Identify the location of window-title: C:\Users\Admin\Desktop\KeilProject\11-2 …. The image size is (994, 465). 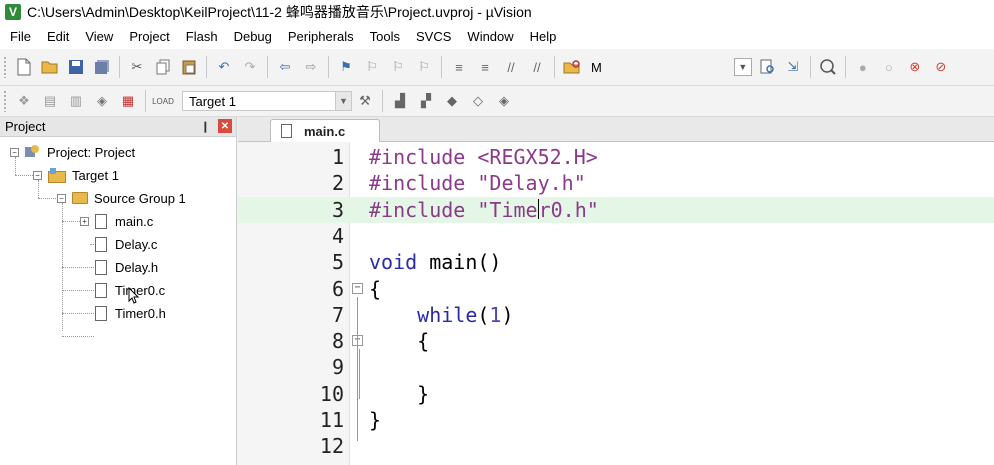
(279, 12).